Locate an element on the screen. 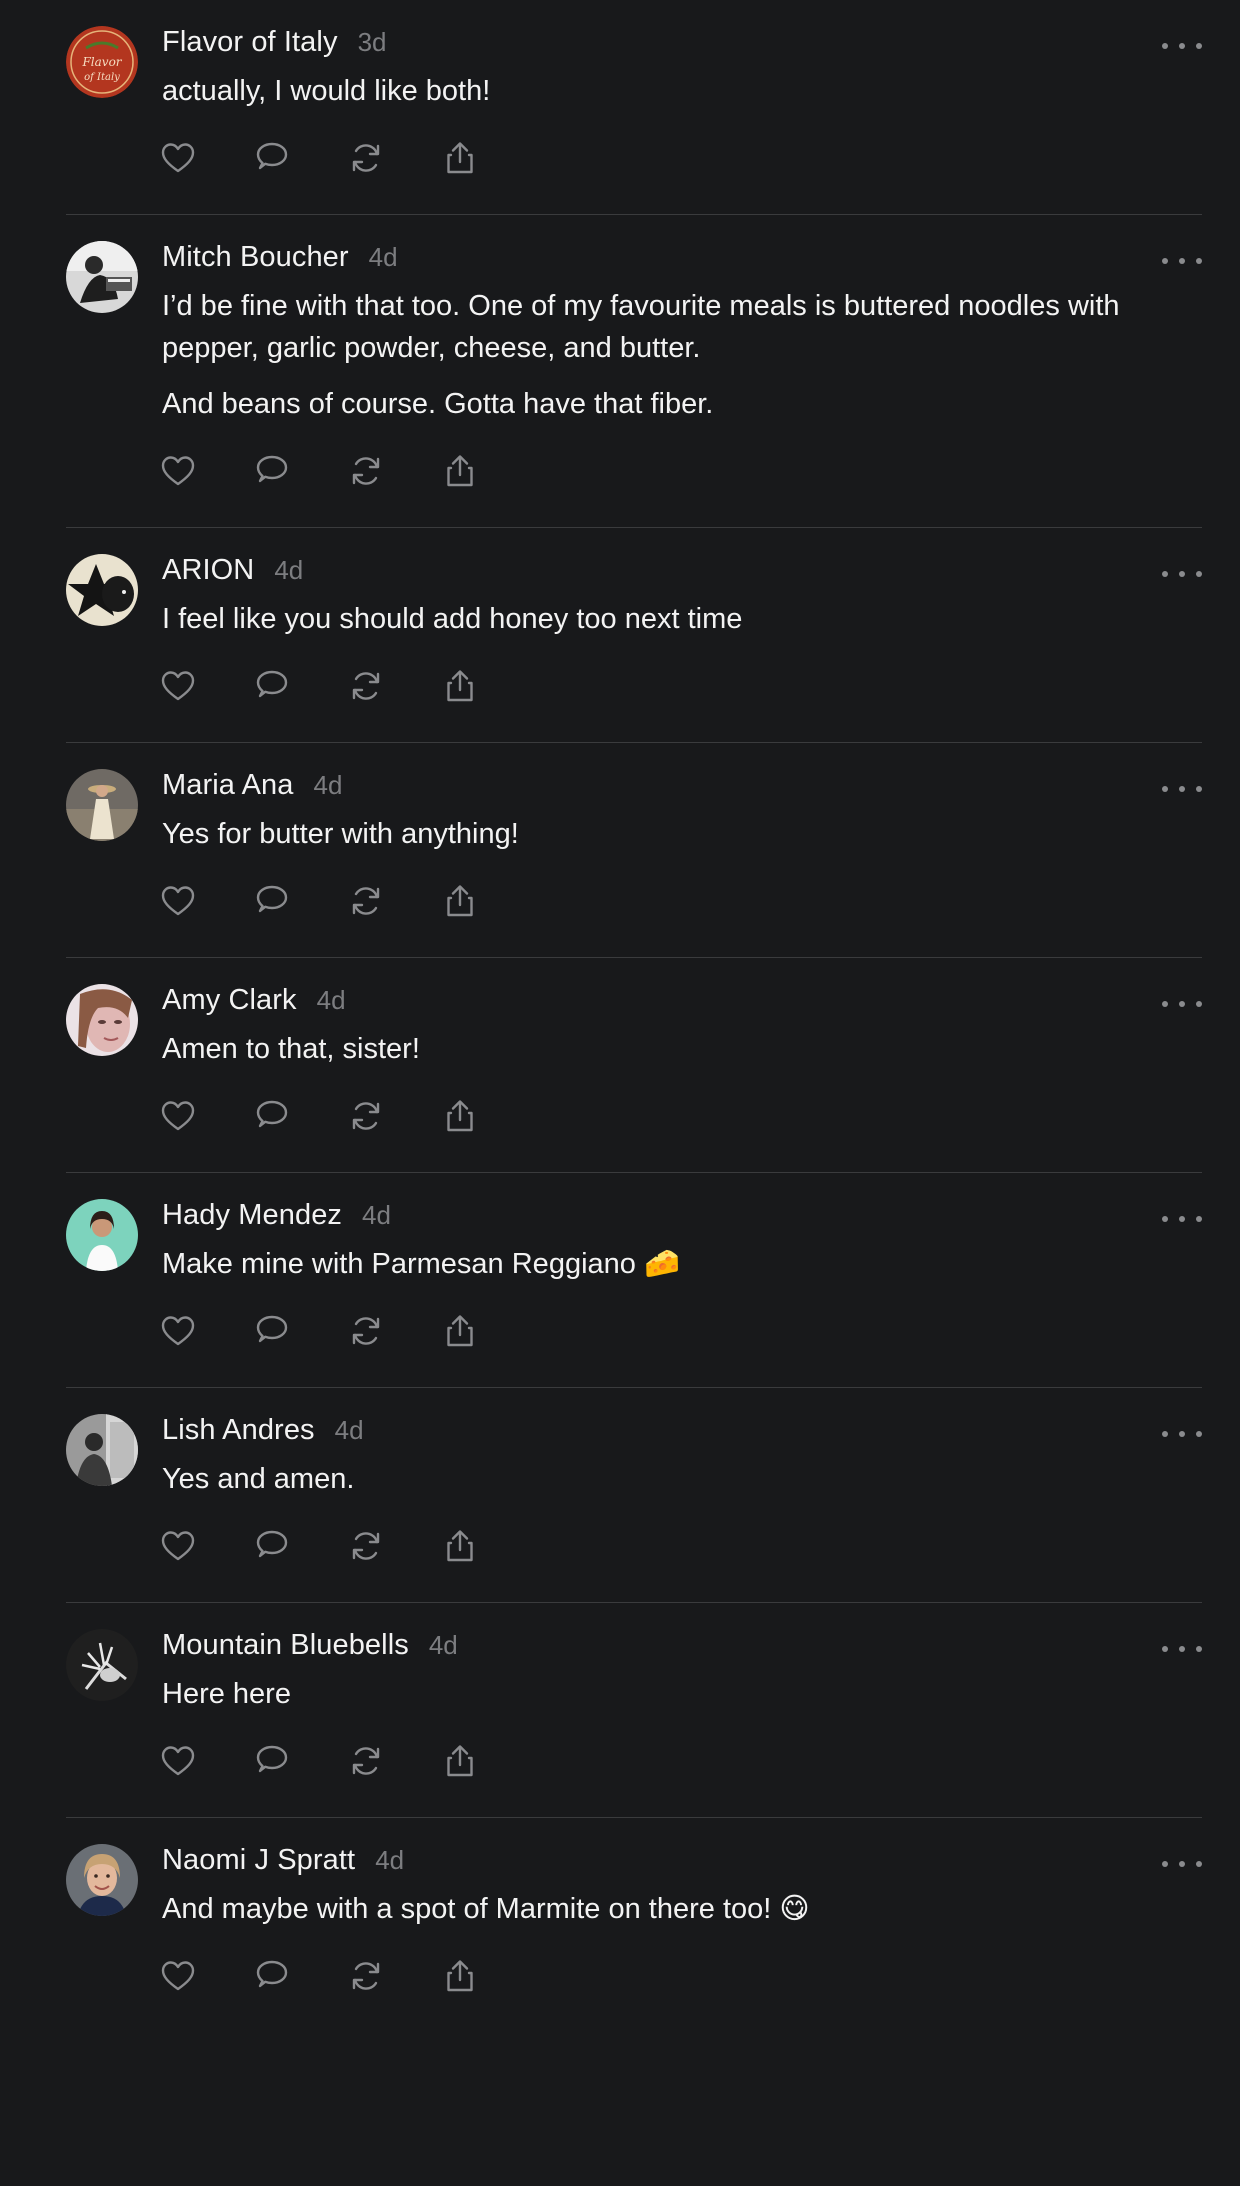 The width and height of the screenshot is (1240, 2186). maria-ana-avatar is located at coordinates (102, 805).